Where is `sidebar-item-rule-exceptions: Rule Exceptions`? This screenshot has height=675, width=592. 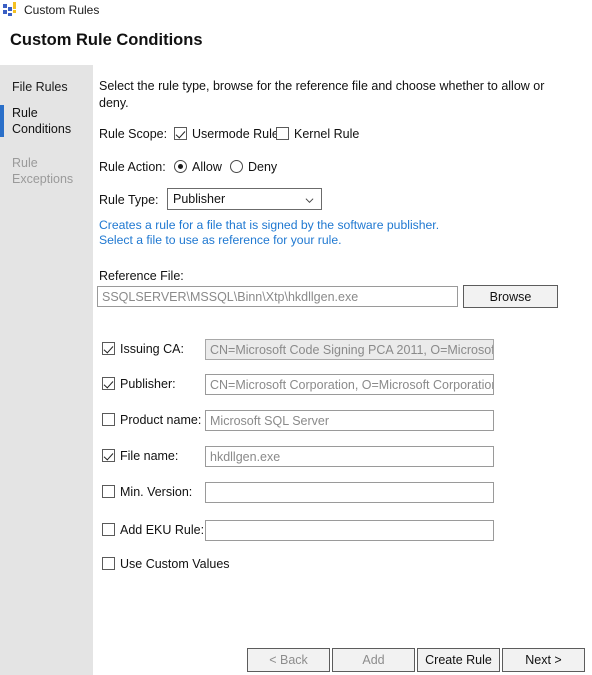 sidebar-item-rule-exceptions: Rule Exceptions is located at coordinates (52, 171).